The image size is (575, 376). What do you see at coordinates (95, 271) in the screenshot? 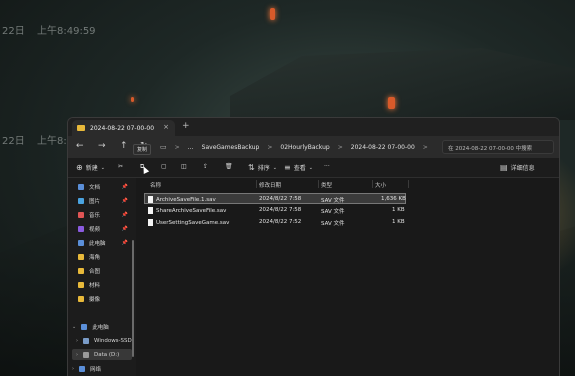
I see `sidebar-item-label: 合图` at bounding box center [95, 271].